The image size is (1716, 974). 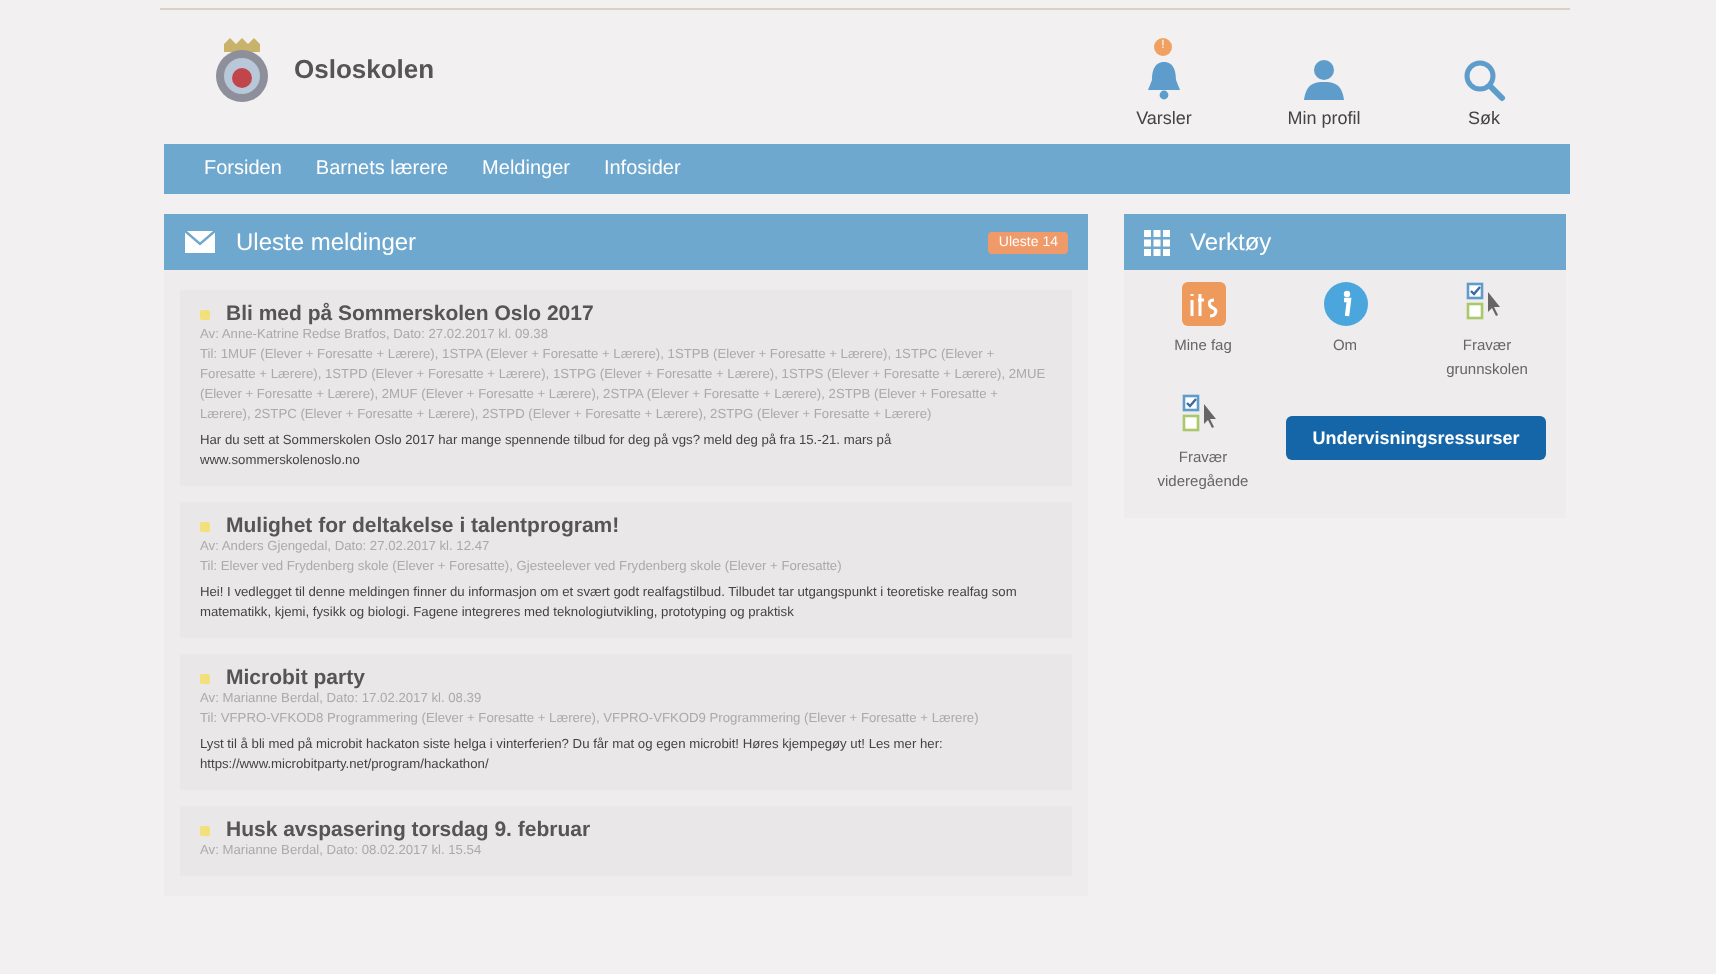 What do you see at coordinates (1232, 242) in the screenshot?
I see `panel-title: Verktøy` at bounding box center [1232, 242].